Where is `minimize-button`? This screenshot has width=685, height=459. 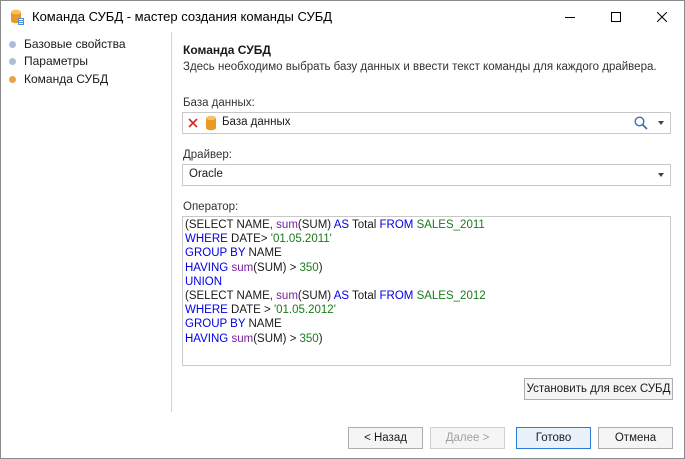
minimize-button is located at coordinates (570, 16).